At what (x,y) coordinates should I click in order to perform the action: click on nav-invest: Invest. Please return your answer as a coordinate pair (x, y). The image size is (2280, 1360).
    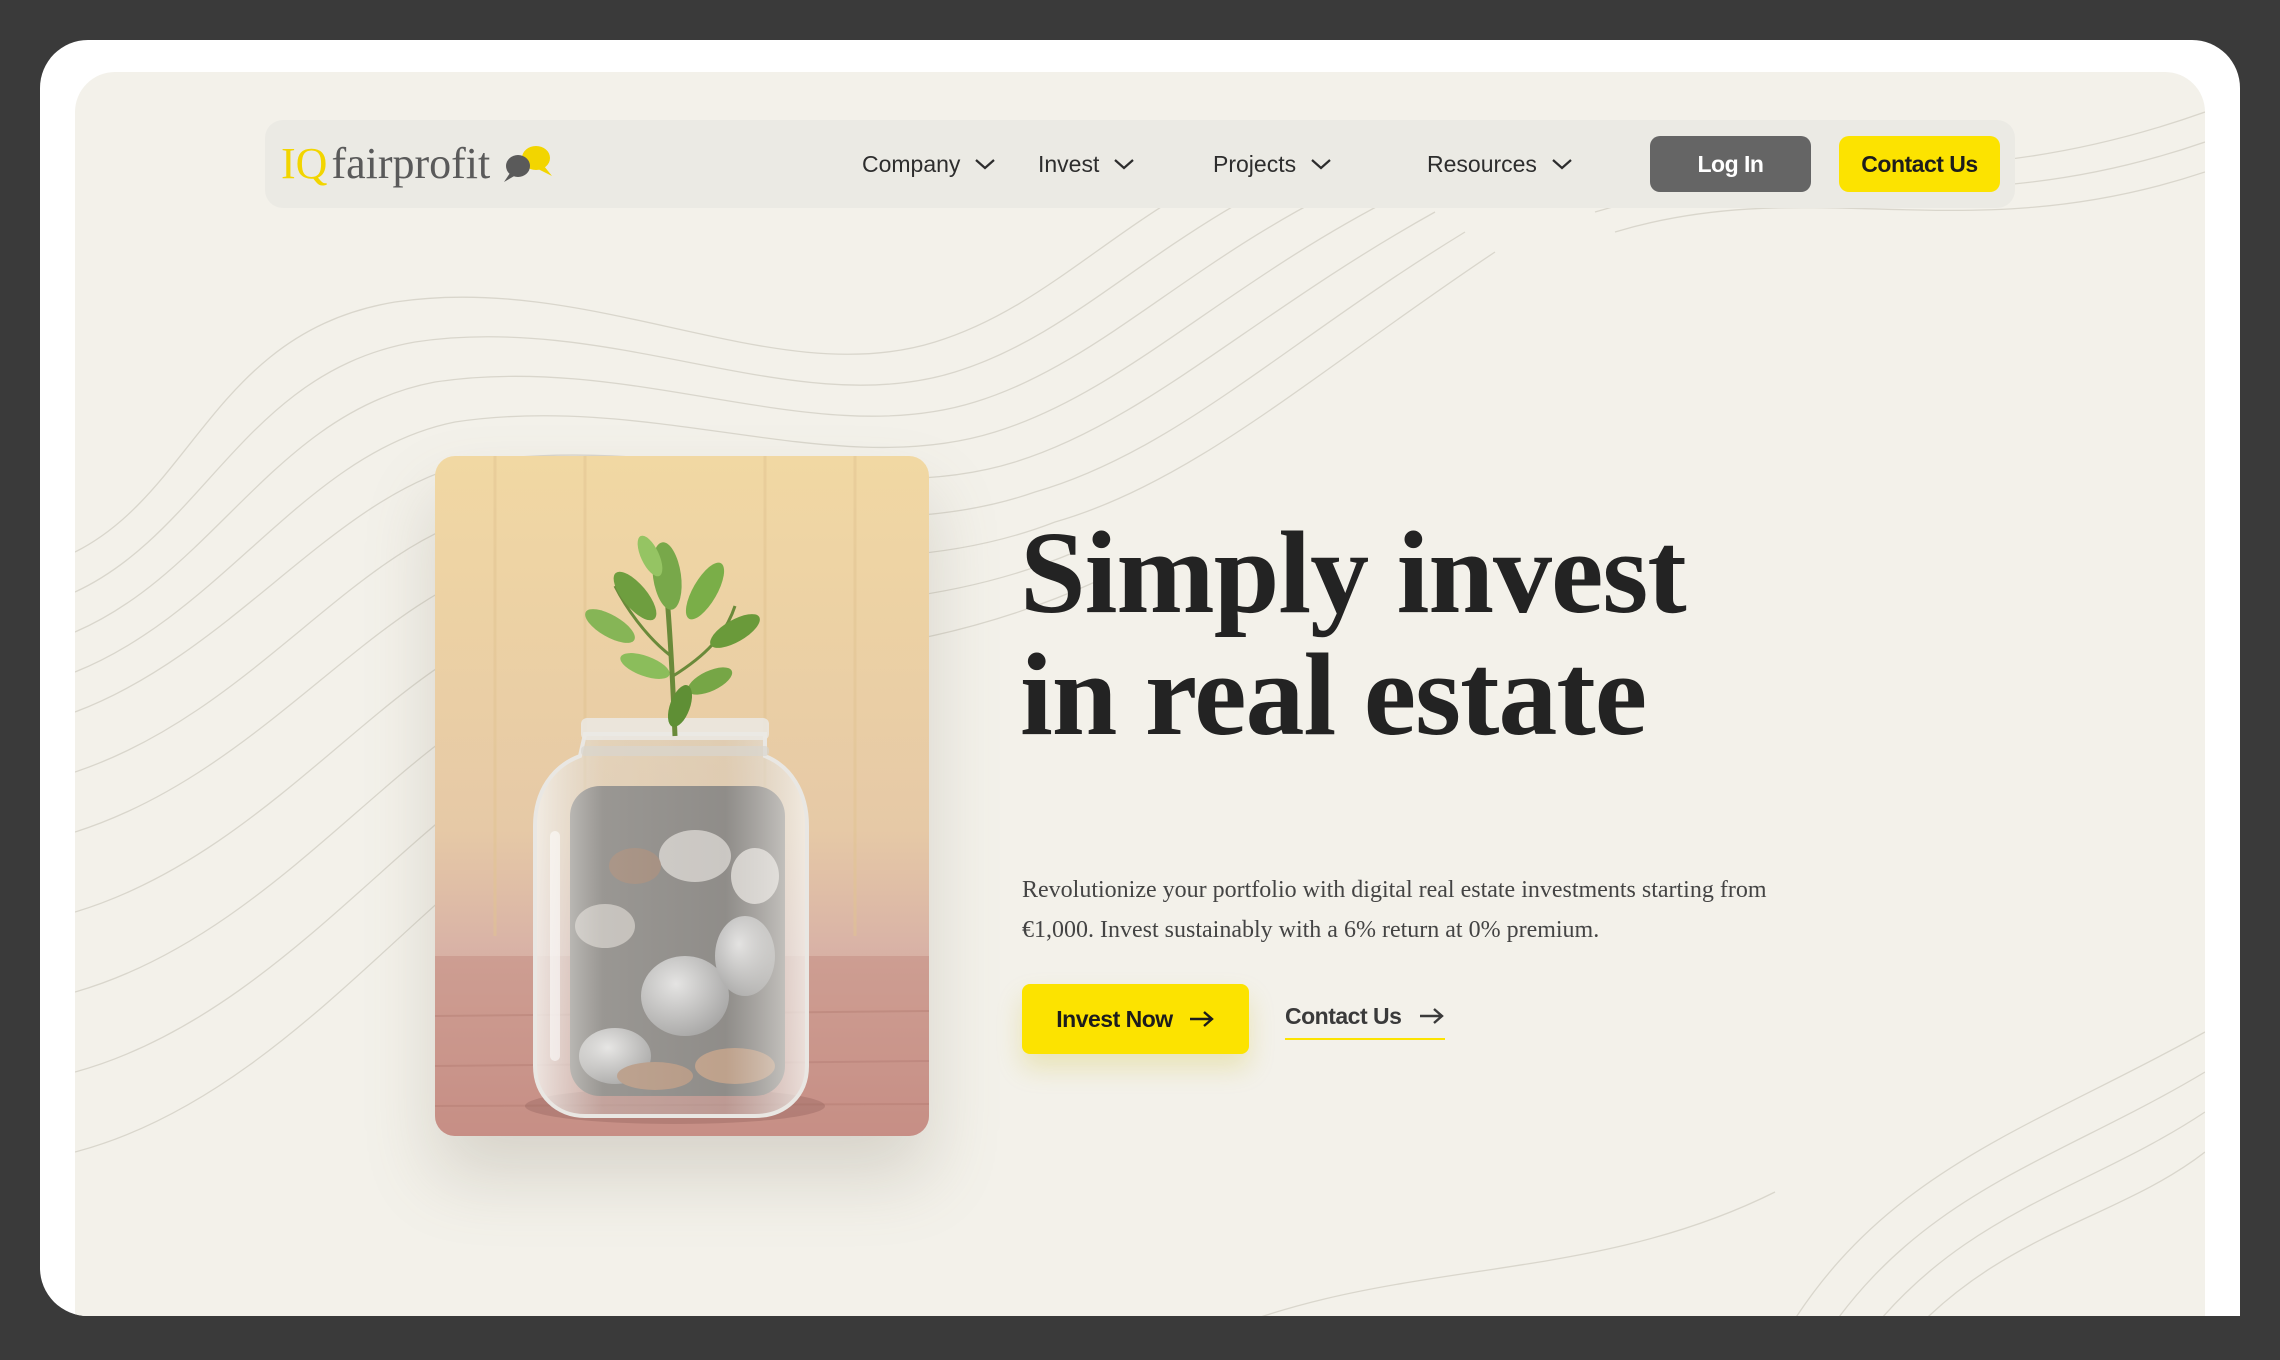
    Looking at the image, I should click on (1086, 164).